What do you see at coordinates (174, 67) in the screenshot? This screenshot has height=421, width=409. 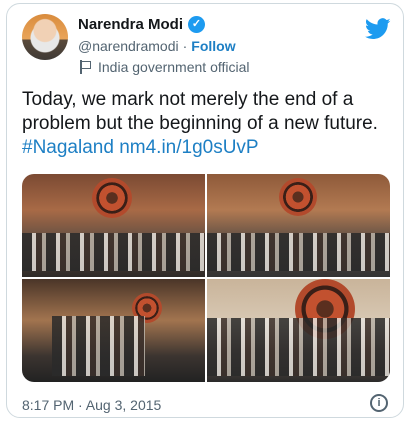 I see `account-label: India government official` at bounding box center [174, 67].